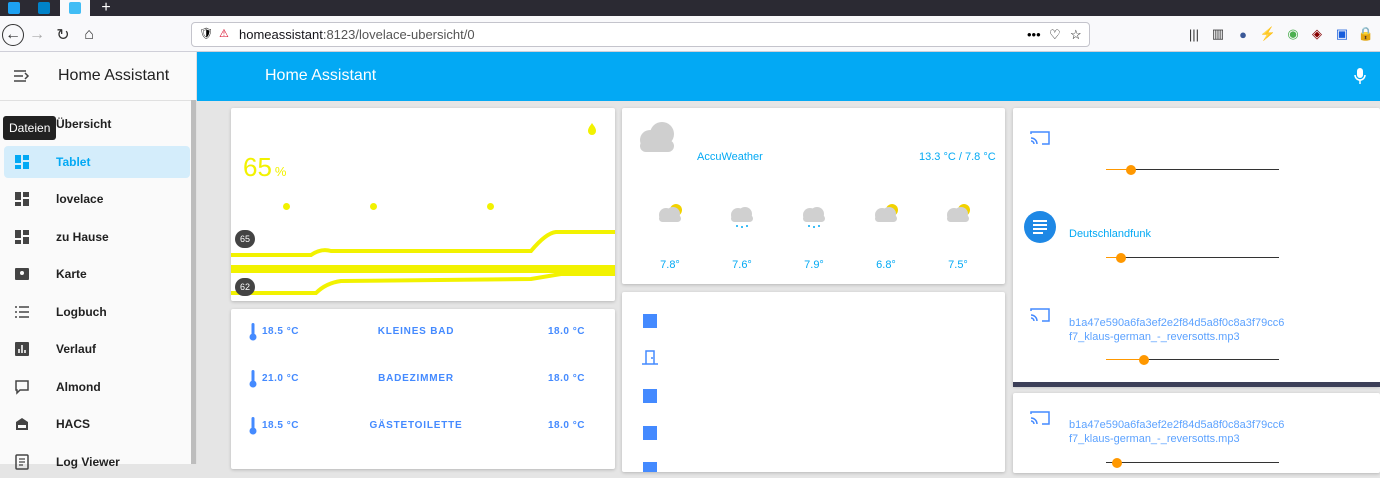 The height and width of the screenshot is (478, 1380). Describe the element at coordinates (114, 75) in the screenshot. I see `sidebar-title: Home Assistant` at that location.